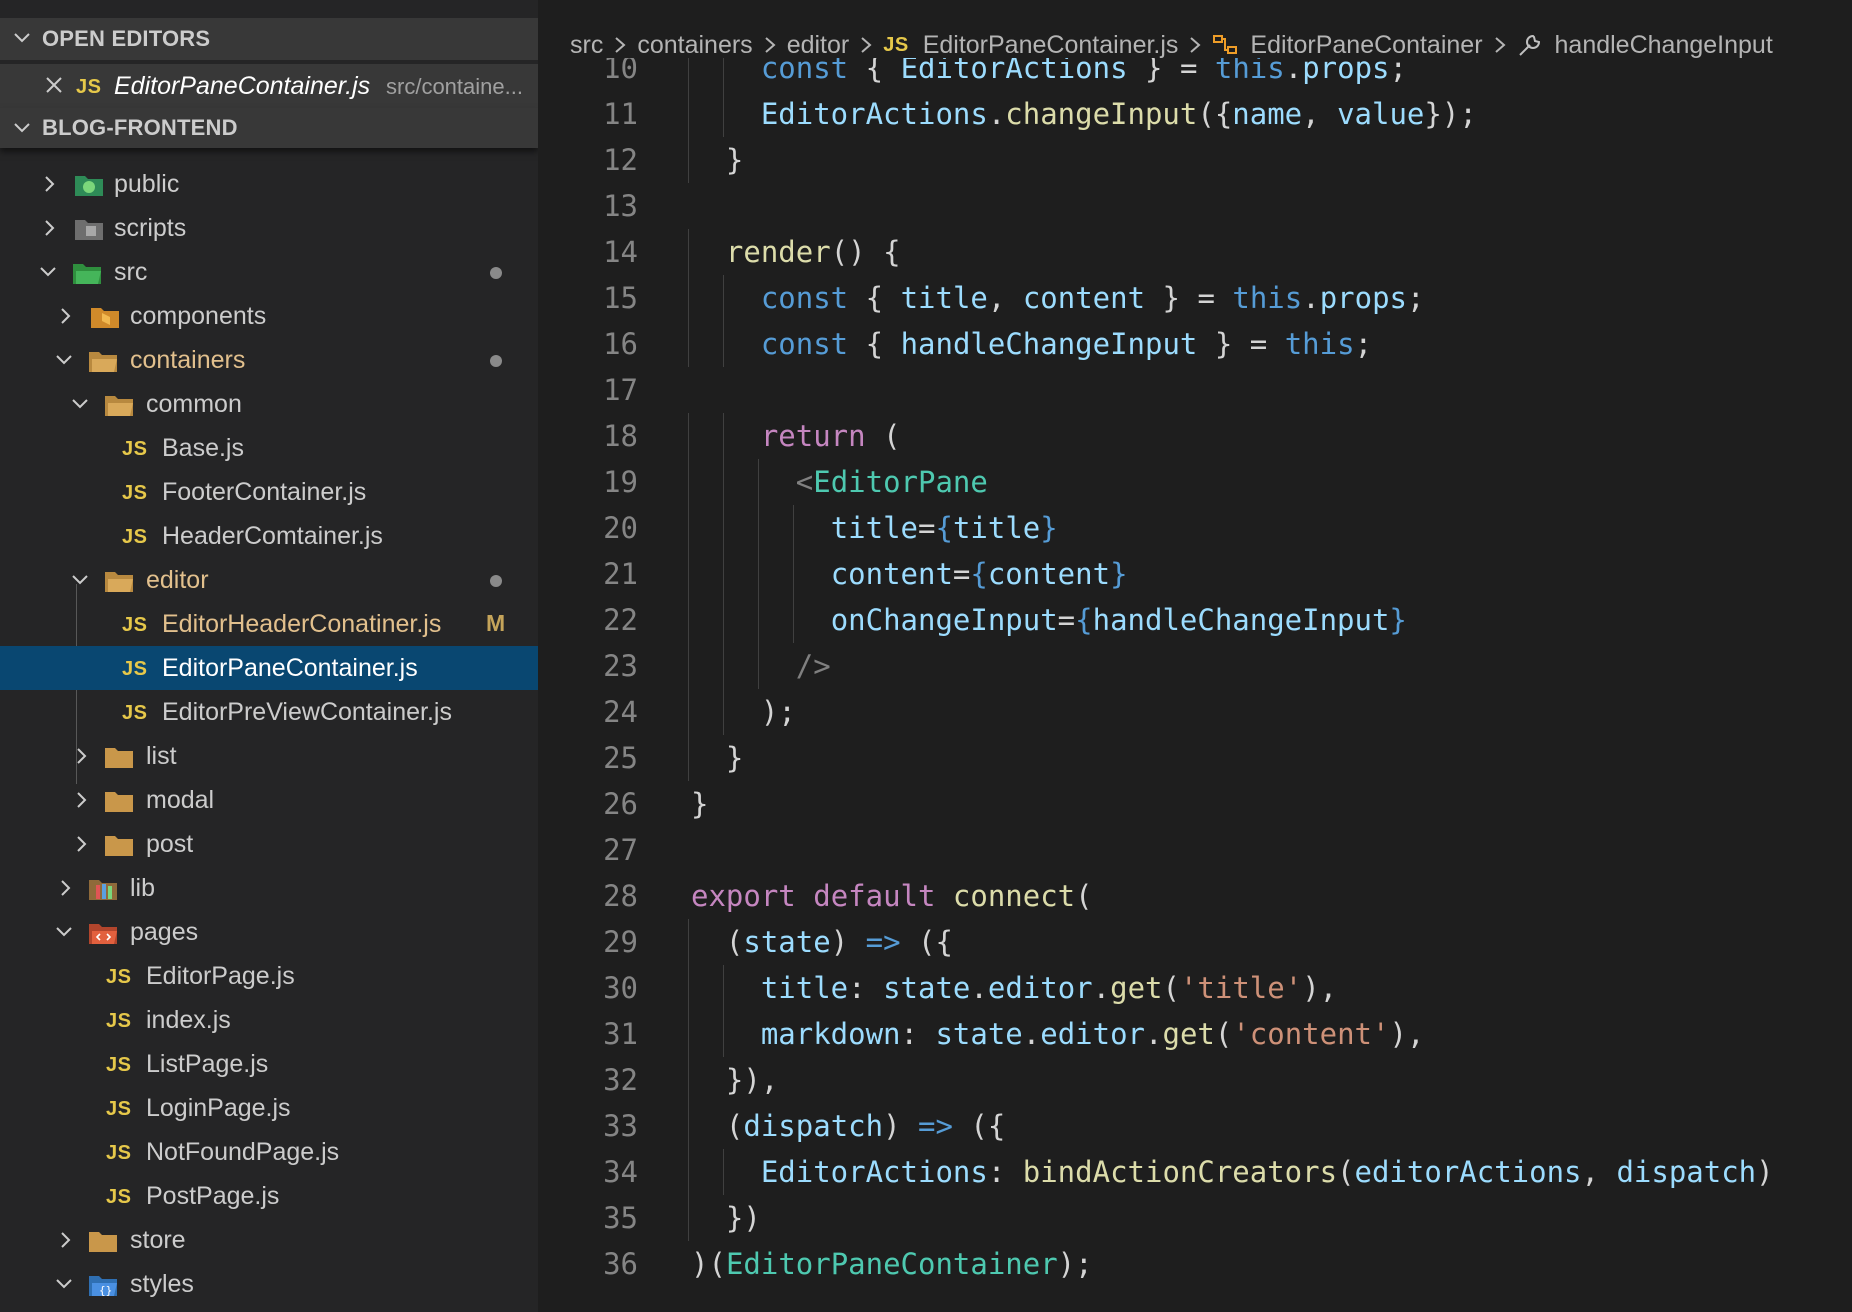  Describe the element at coordinates (1195, 344) in the screenshot. I see `code-line: 16 const { handleChangeInput } = this;` at that location.